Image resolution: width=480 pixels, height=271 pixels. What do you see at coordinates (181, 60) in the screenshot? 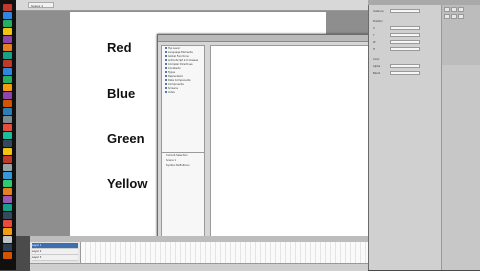
I see `toolbox-item: ActionScript 2.0 Classes` at bounding box center [181, 60].